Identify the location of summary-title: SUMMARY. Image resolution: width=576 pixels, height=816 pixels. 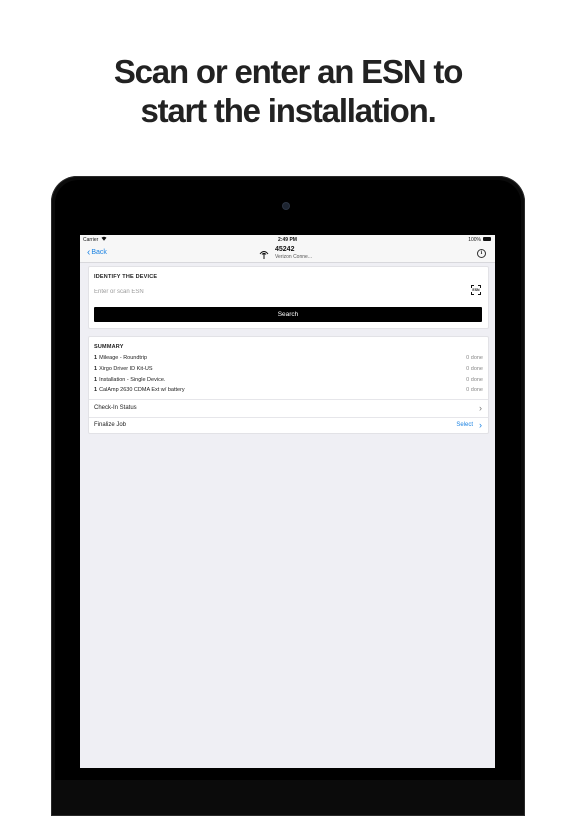
(109, 347).